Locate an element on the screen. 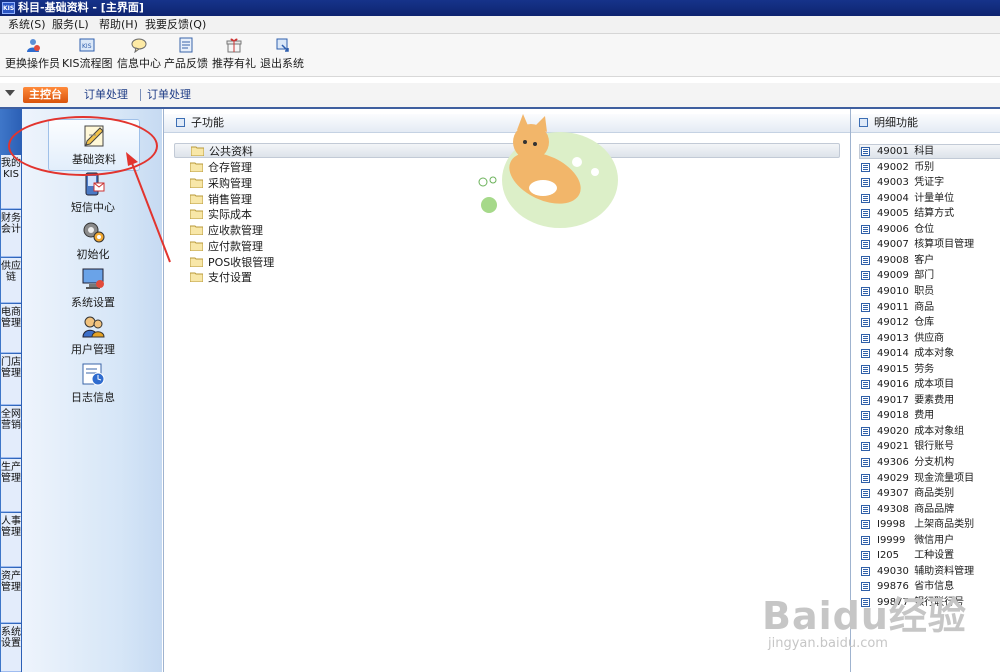  detail-name: 核算项目管理 is located at coordinates (944, 245).